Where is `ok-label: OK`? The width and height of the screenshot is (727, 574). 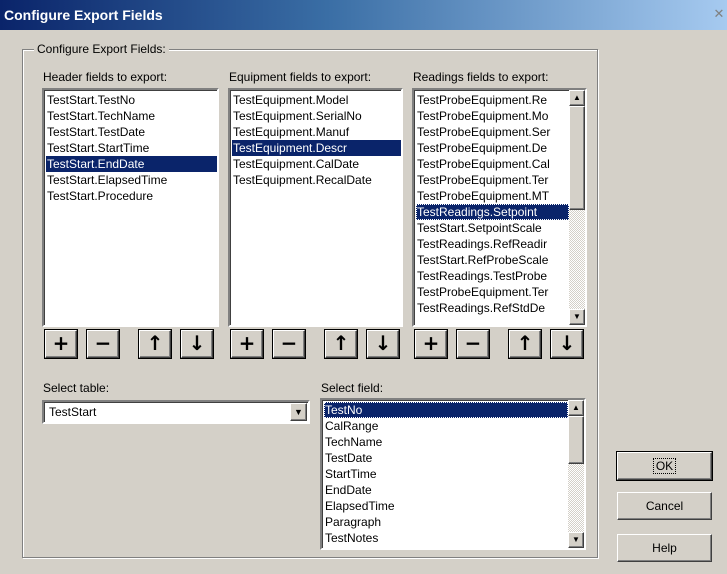 ok-label: OK is located at coordinates (664, 466).